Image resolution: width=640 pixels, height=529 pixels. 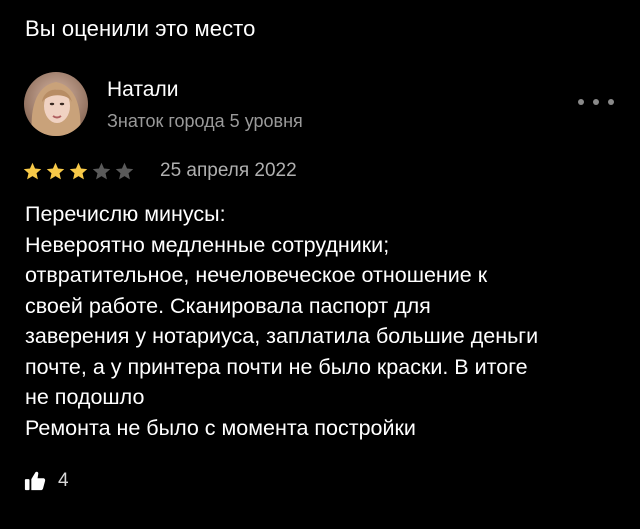 I want to click on section-title: Вы оценили это место, so click(x=140, y=28).